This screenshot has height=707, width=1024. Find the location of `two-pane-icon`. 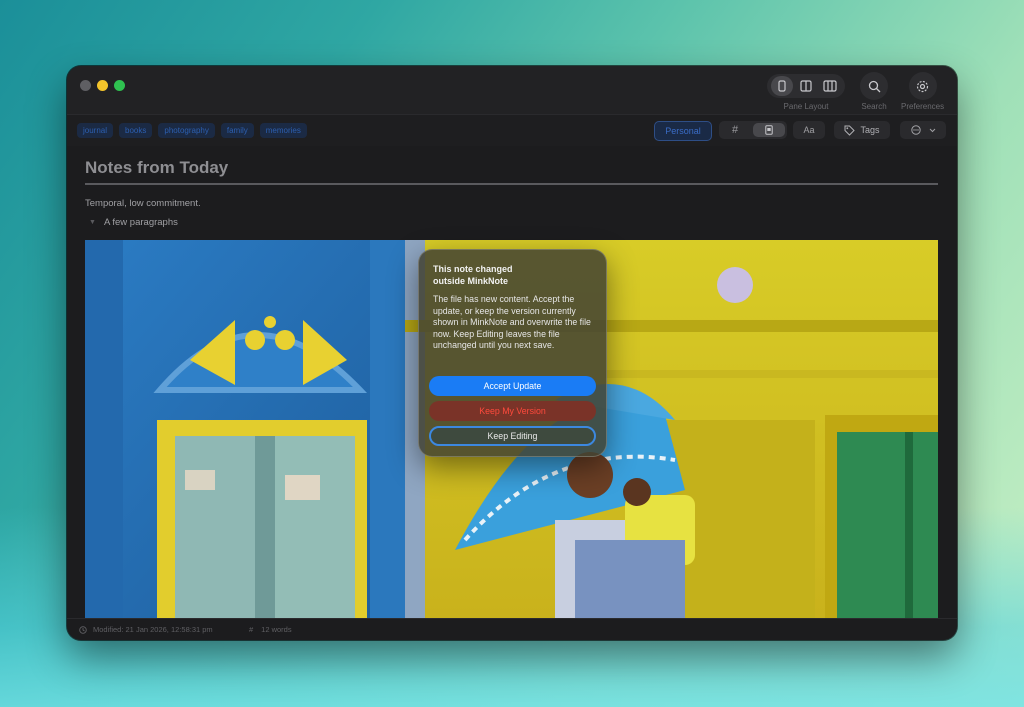

two-pane-icon is located at coordinates (806, 86).